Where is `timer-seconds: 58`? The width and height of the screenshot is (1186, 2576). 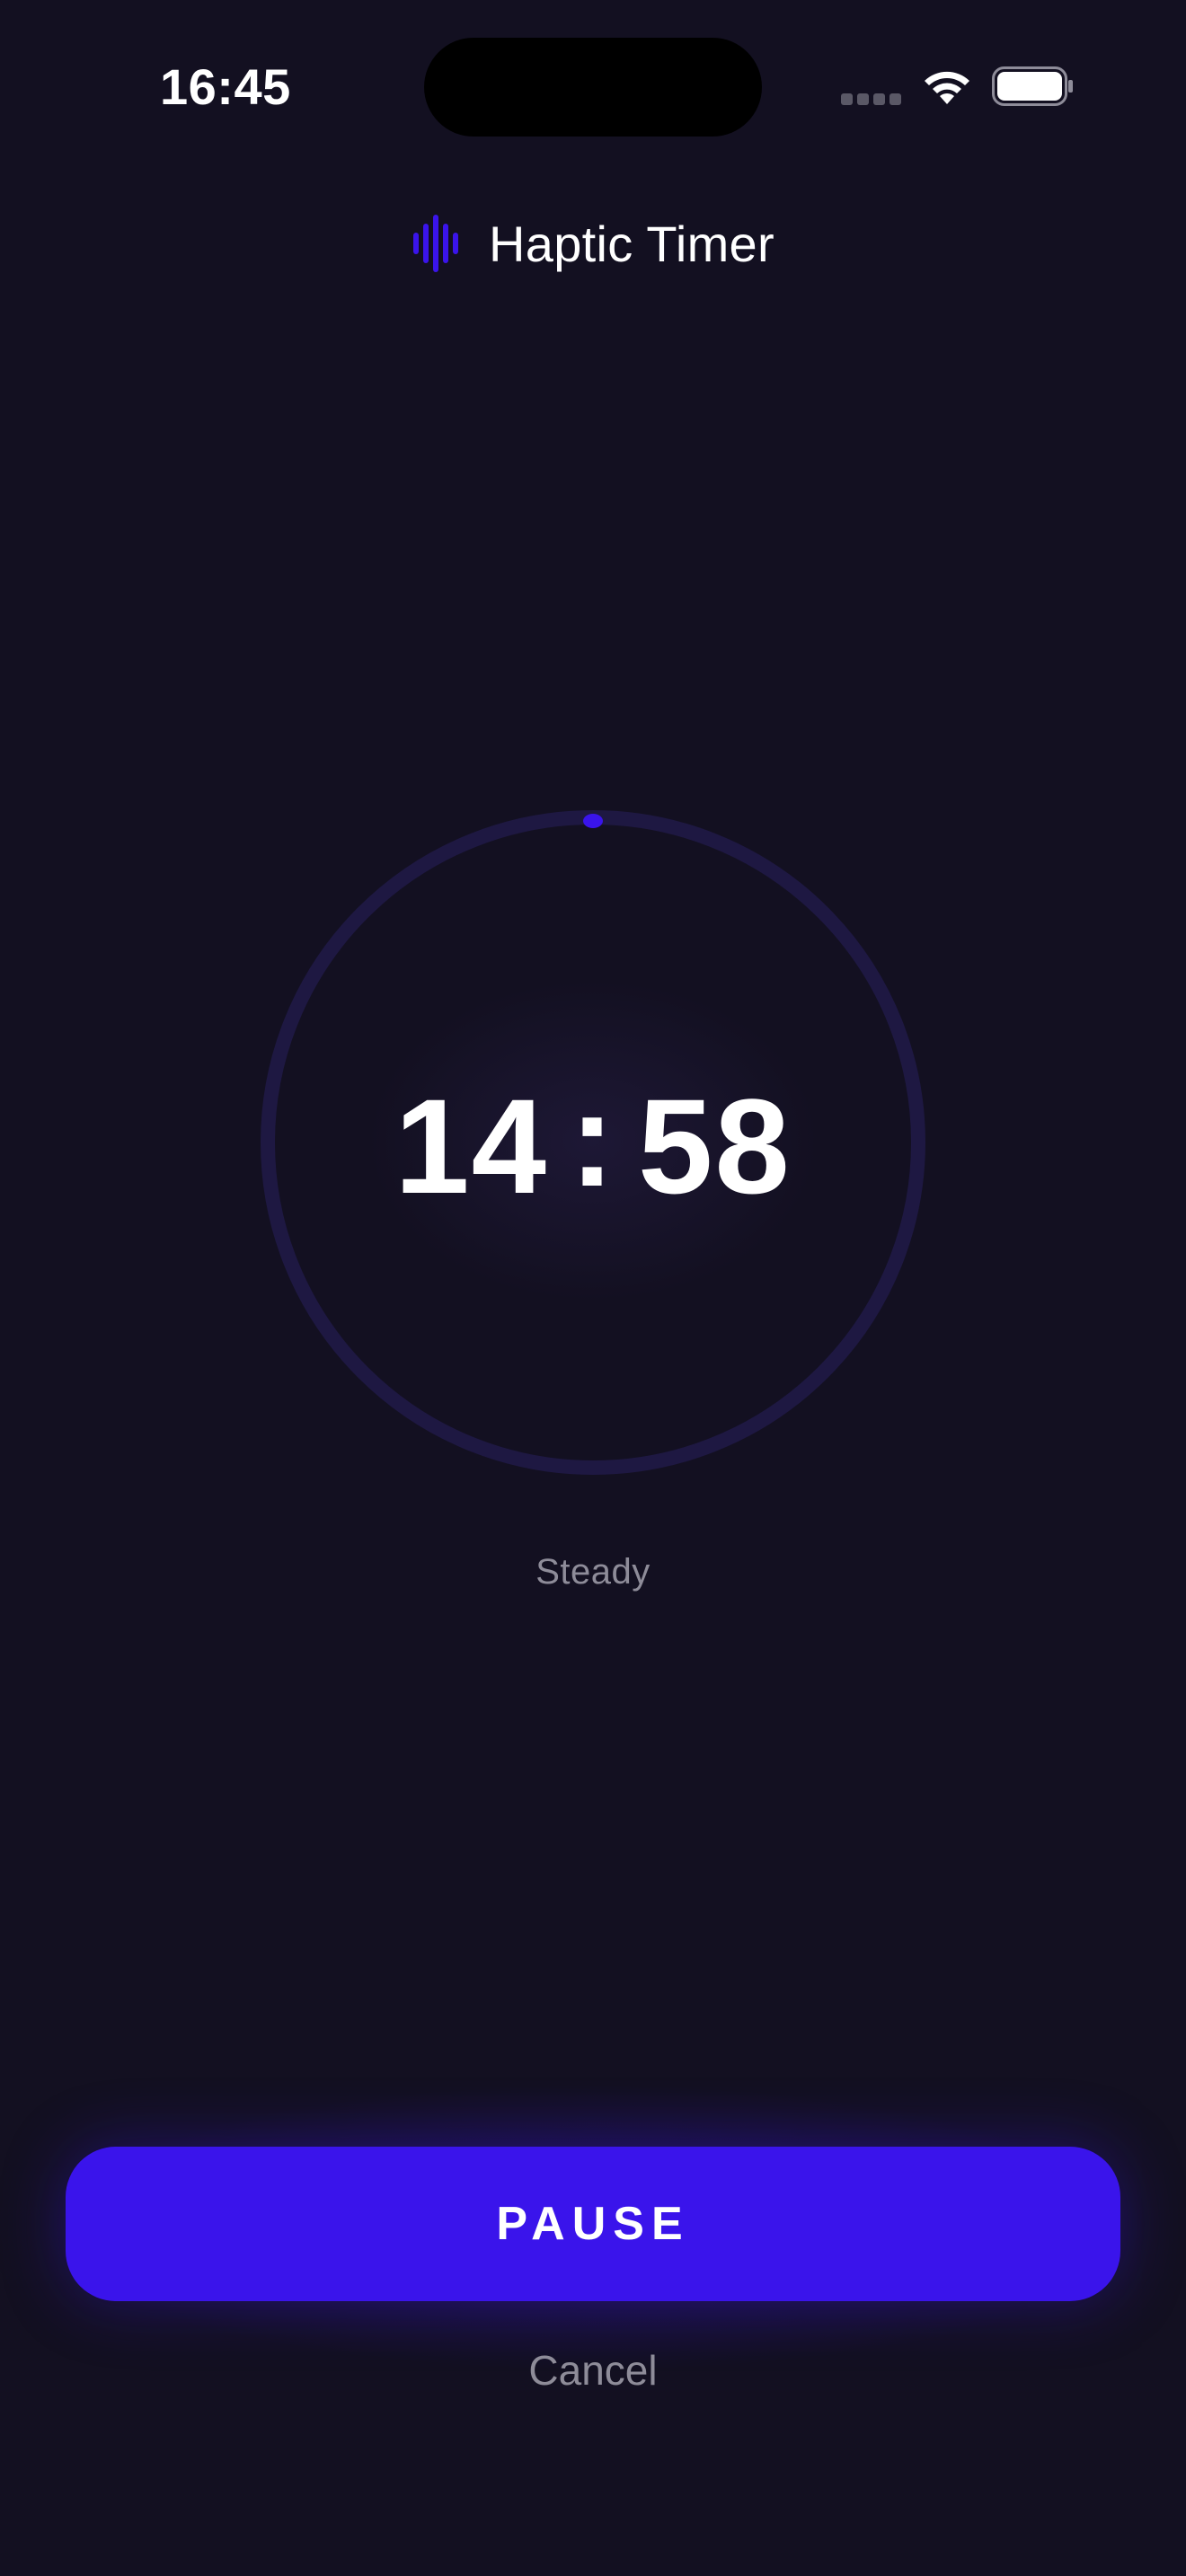 timer-seconds: 58 is located at coordinates (714, 1146).